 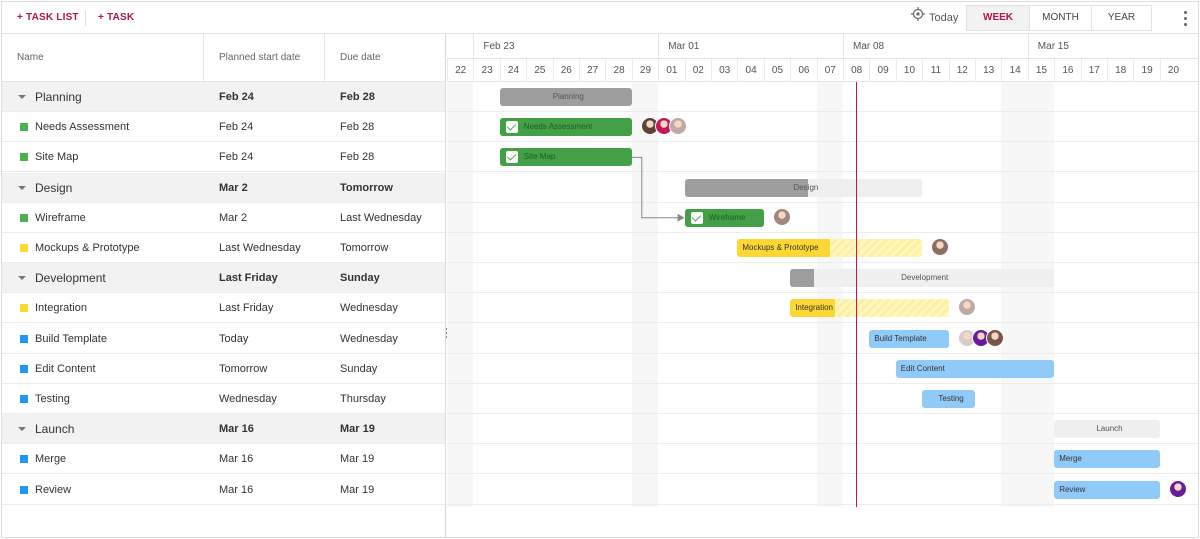 What do you see at coordinates (512, 70) in the screenshot?
I see `day-header: 24` at bounding box center [512, 70].